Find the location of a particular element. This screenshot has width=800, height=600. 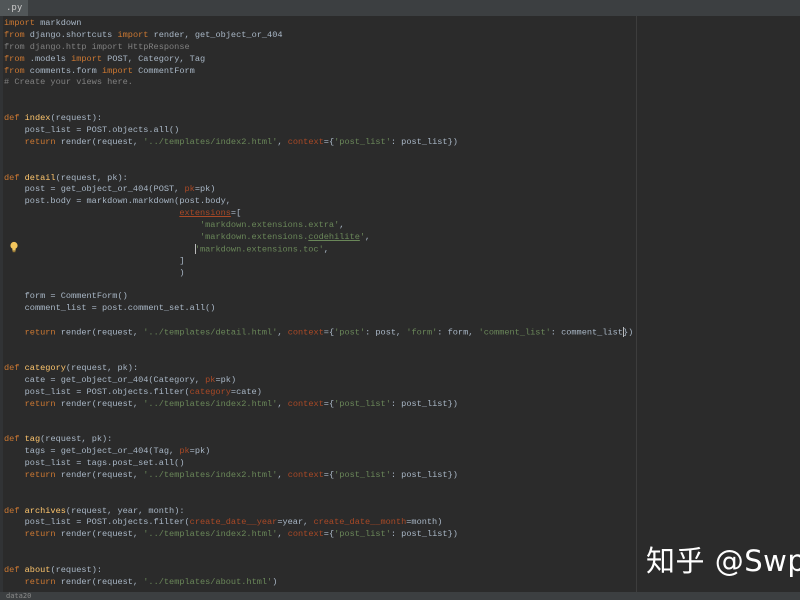

code-token: }) is located at coordinates (628, 332).